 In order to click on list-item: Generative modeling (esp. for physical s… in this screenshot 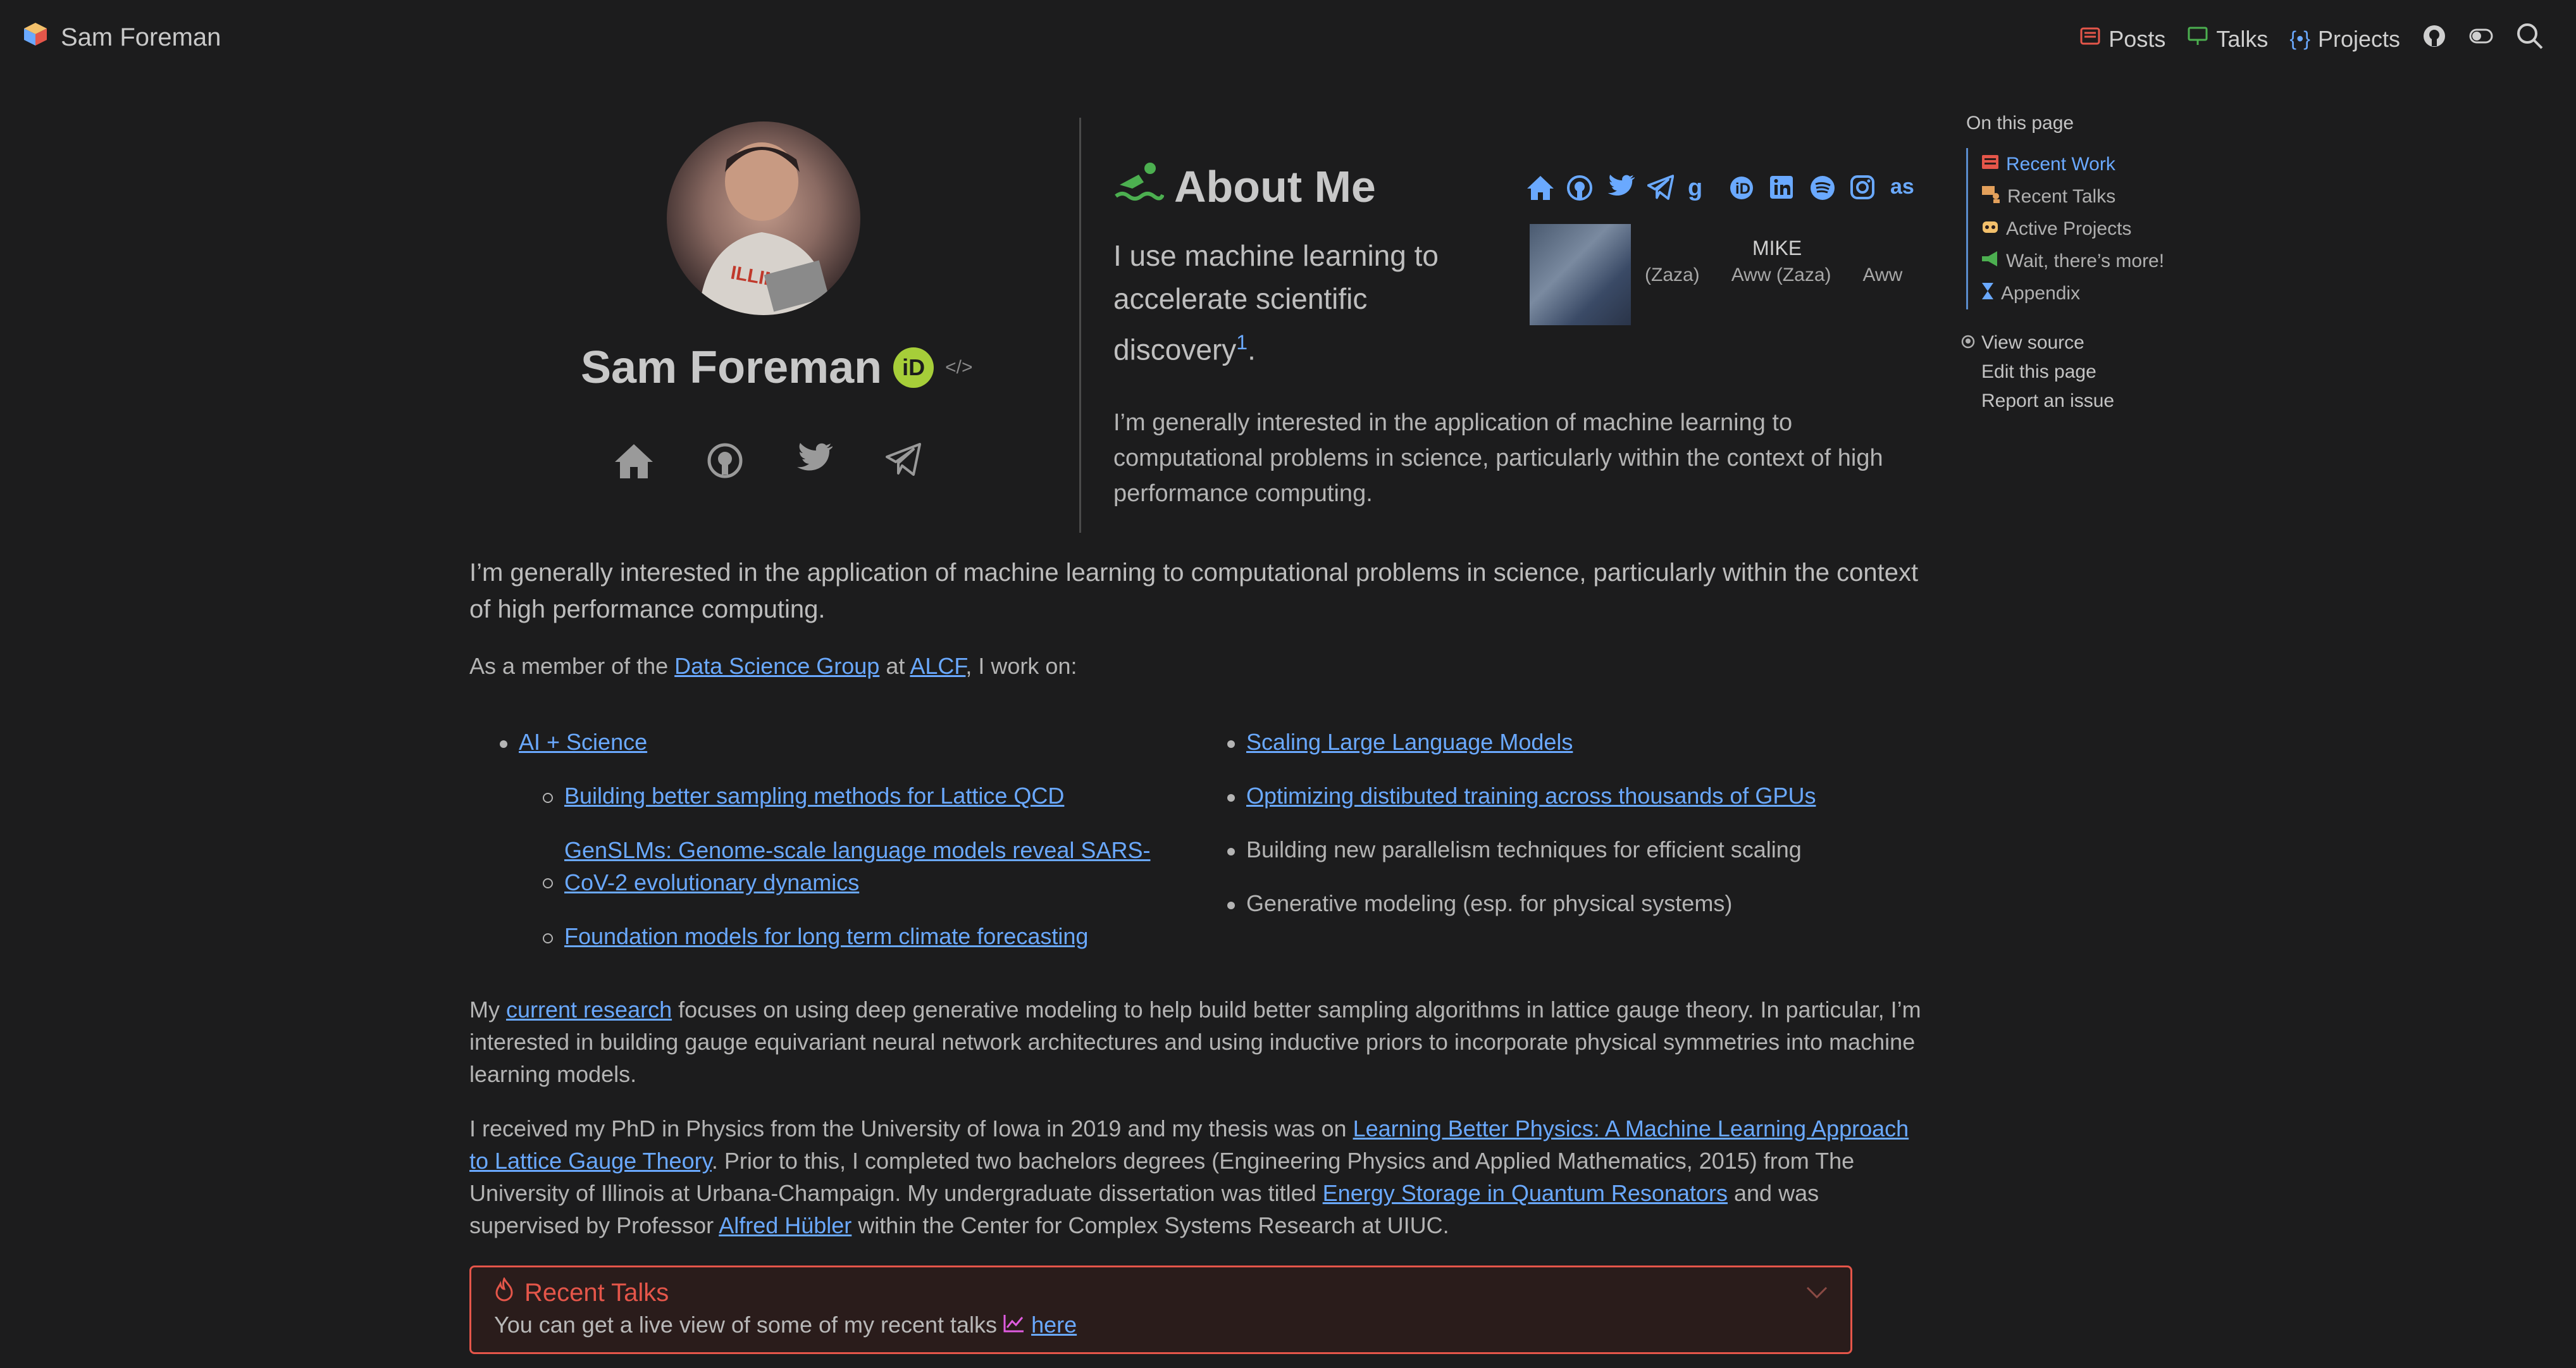, I will do `click(1562, 915)`.